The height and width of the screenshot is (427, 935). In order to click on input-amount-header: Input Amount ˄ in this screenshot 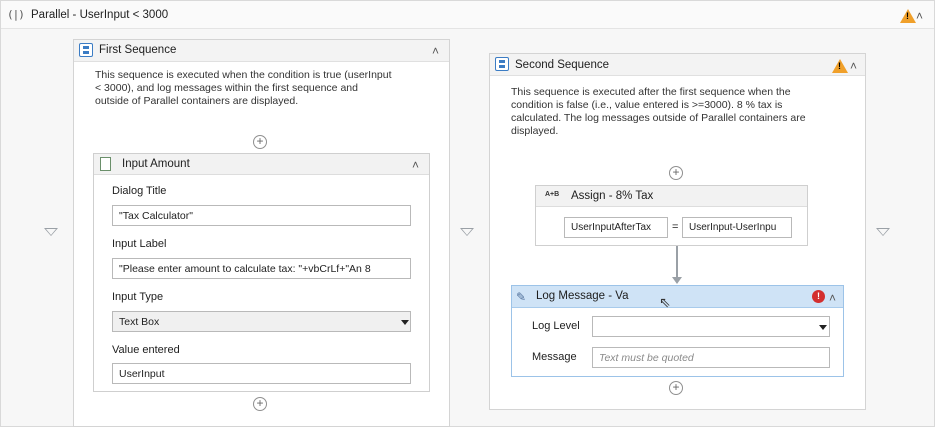, I will do `click(261, 164)`.